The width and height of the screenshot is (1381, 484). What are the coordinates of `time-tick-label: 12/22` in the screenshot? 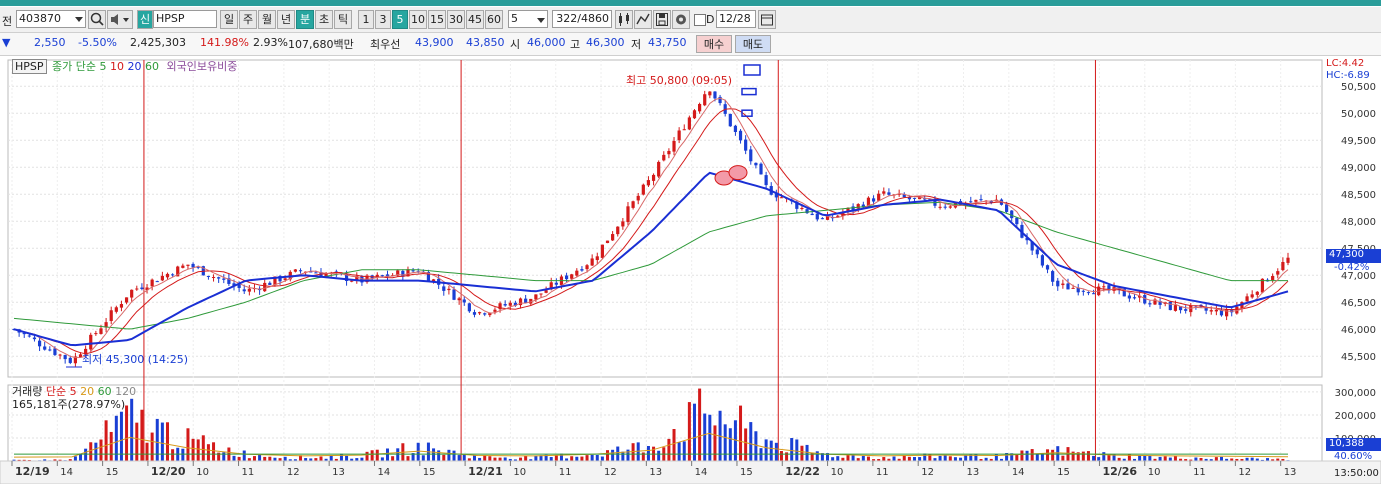 It's located at (802, 471).